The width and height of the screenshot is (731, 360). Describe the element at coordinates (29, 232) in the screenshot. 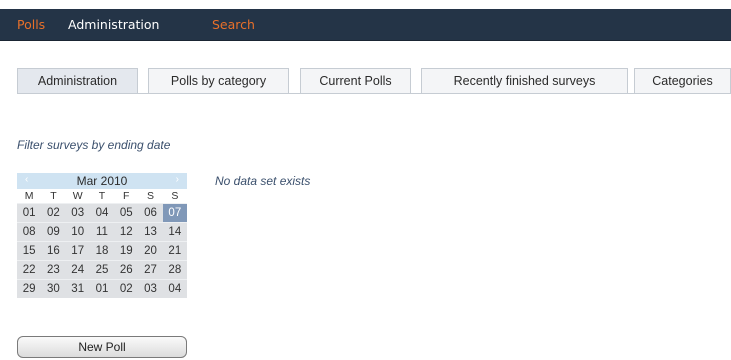

I see `calendar-day: 08` at that location.